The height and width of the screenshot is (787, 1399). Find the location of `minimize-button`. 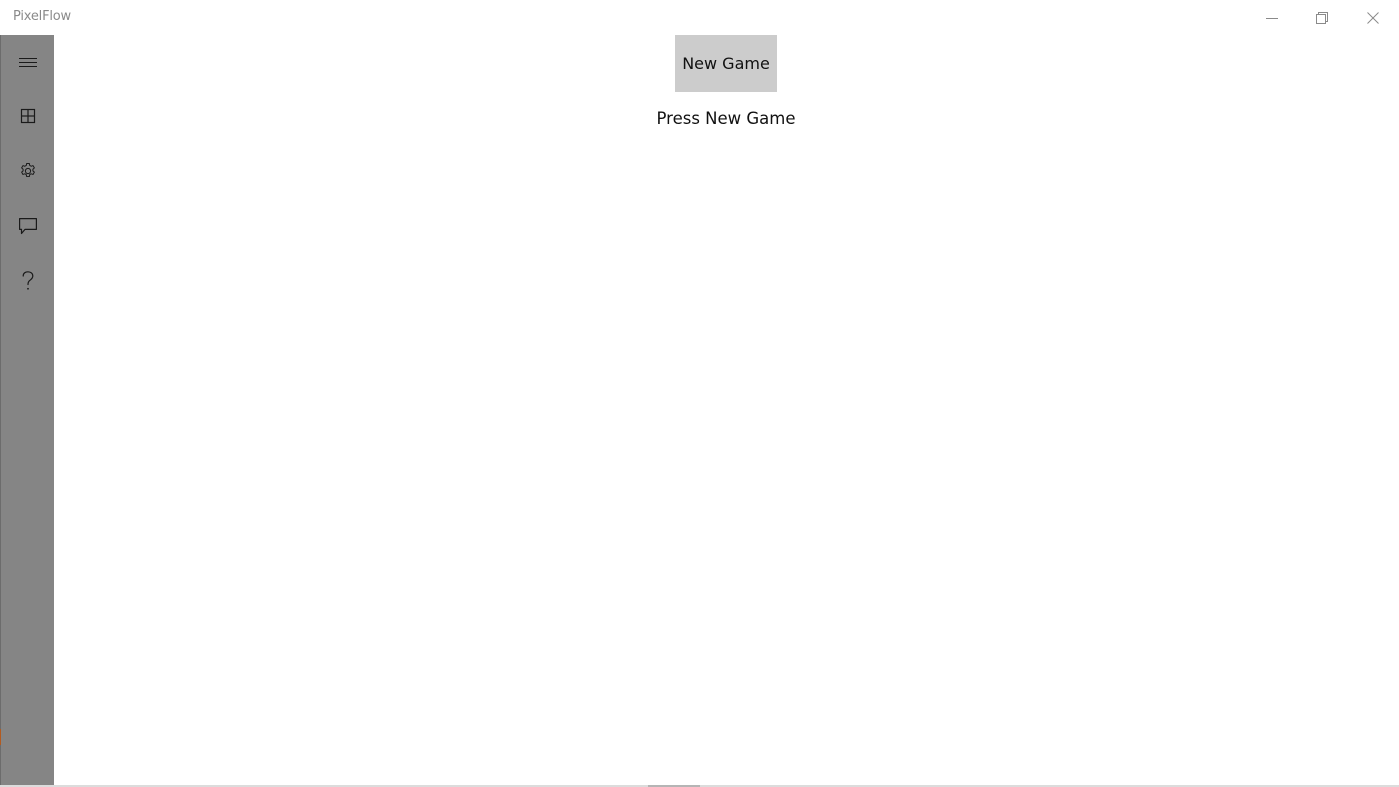

minimize-button is located at coordinates (1272, 17).